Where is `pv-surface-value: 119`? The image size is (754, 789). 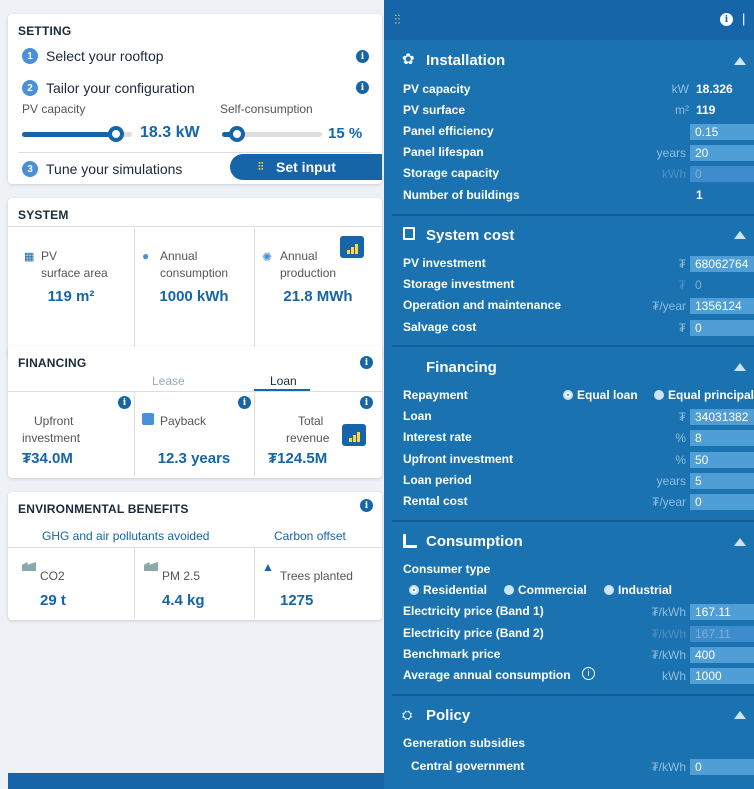 pv-surface-value: 119 is located at coordinates (706, 110).